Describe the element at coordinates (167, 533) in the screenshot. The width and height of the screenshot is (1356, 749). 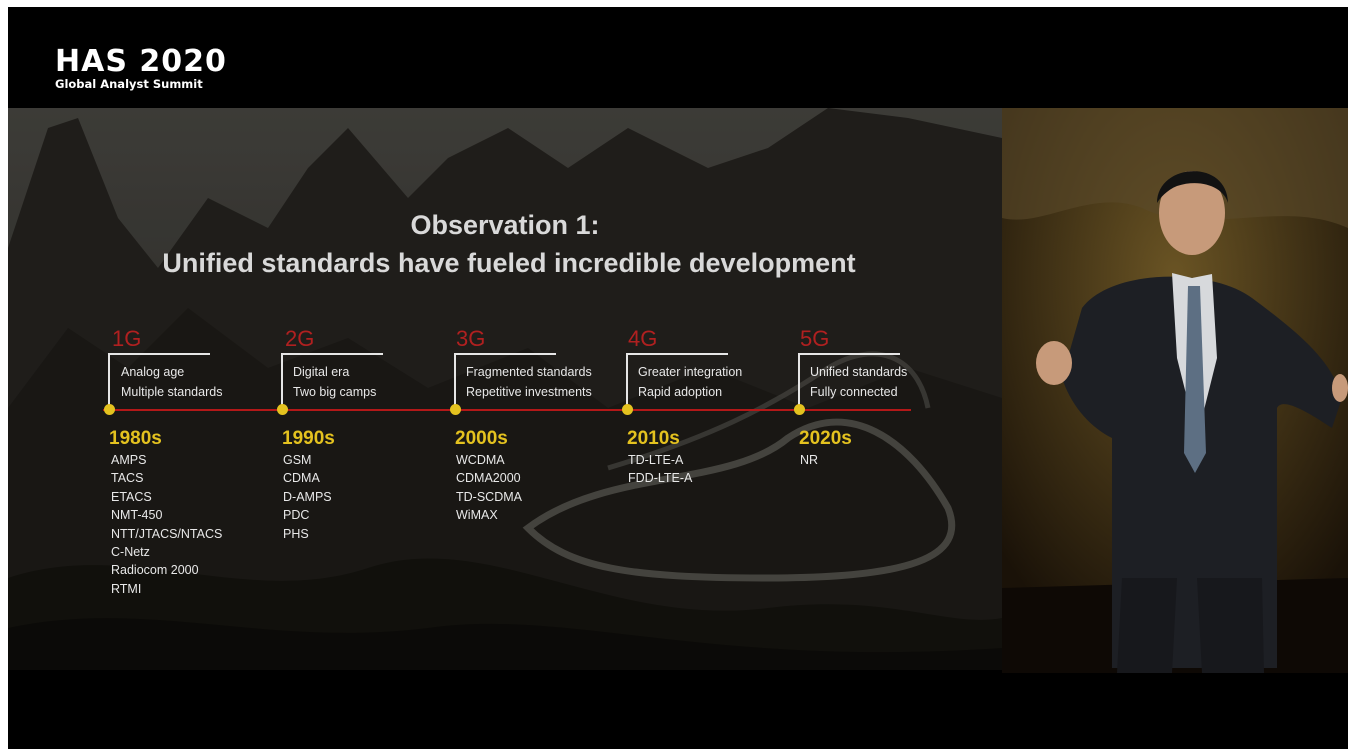
I see `standard-item: NTT/JTACS/NTACS` at that location.